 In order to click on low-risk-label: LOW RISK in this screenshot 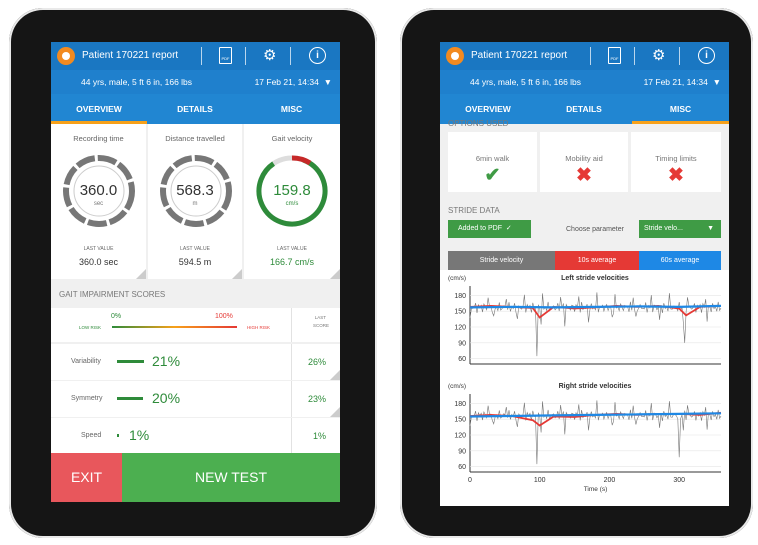, I will do `click(90, 327)`.